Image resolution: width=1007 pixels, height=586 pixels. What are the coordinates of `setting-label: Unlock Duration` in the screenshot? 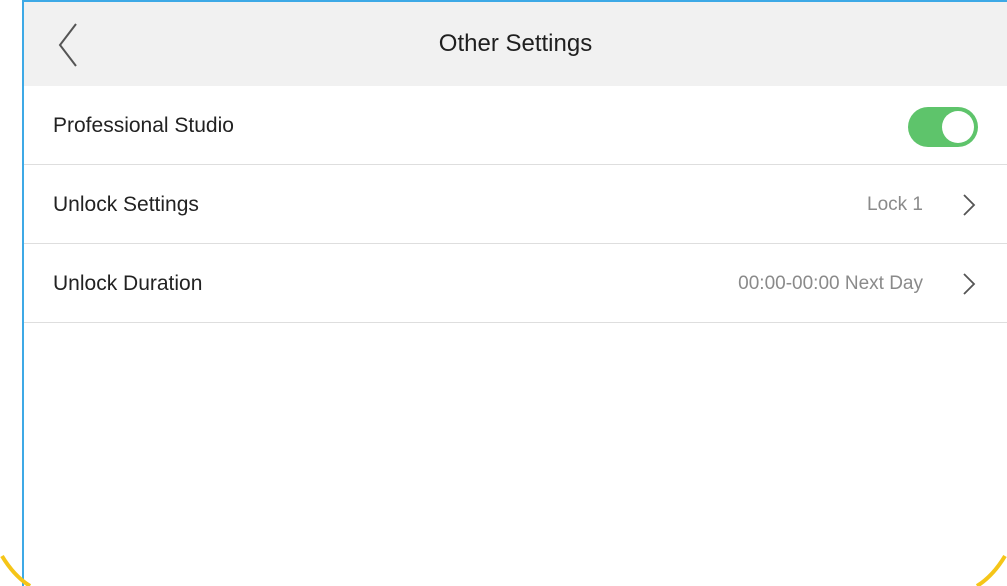 It's located at (128, 283).